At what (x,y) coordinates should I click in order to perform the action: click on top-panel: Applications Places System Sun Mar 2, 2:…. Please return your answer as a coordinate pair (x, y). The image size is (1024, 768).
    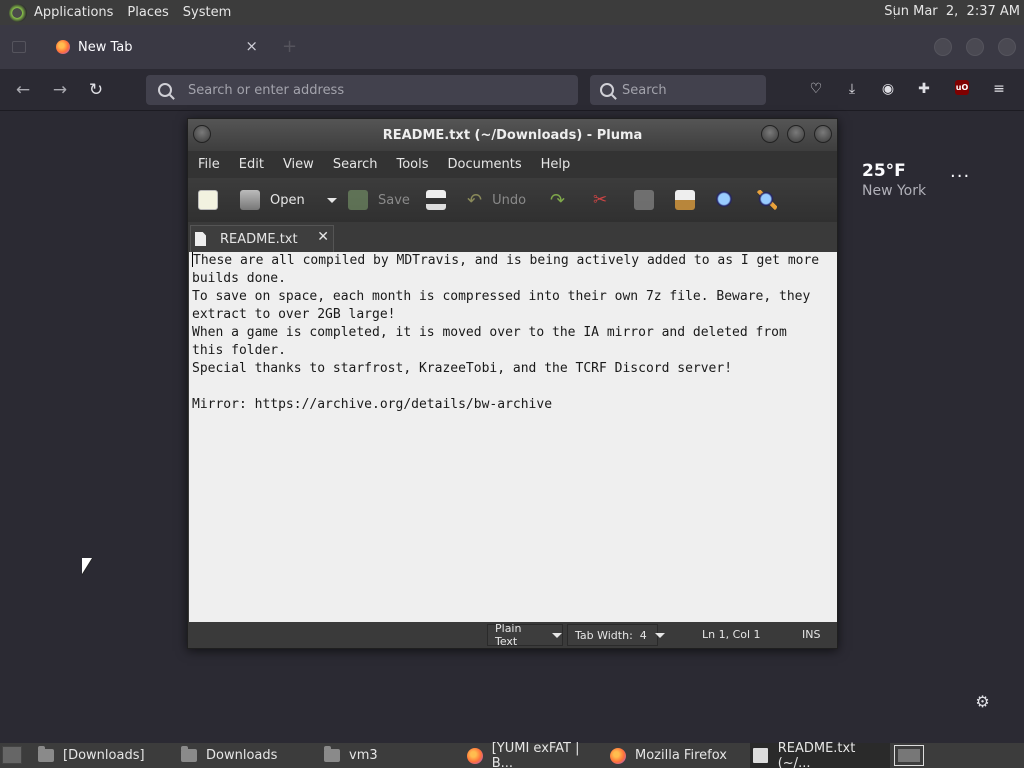
    Looking at the image, I should click on (512, 12).